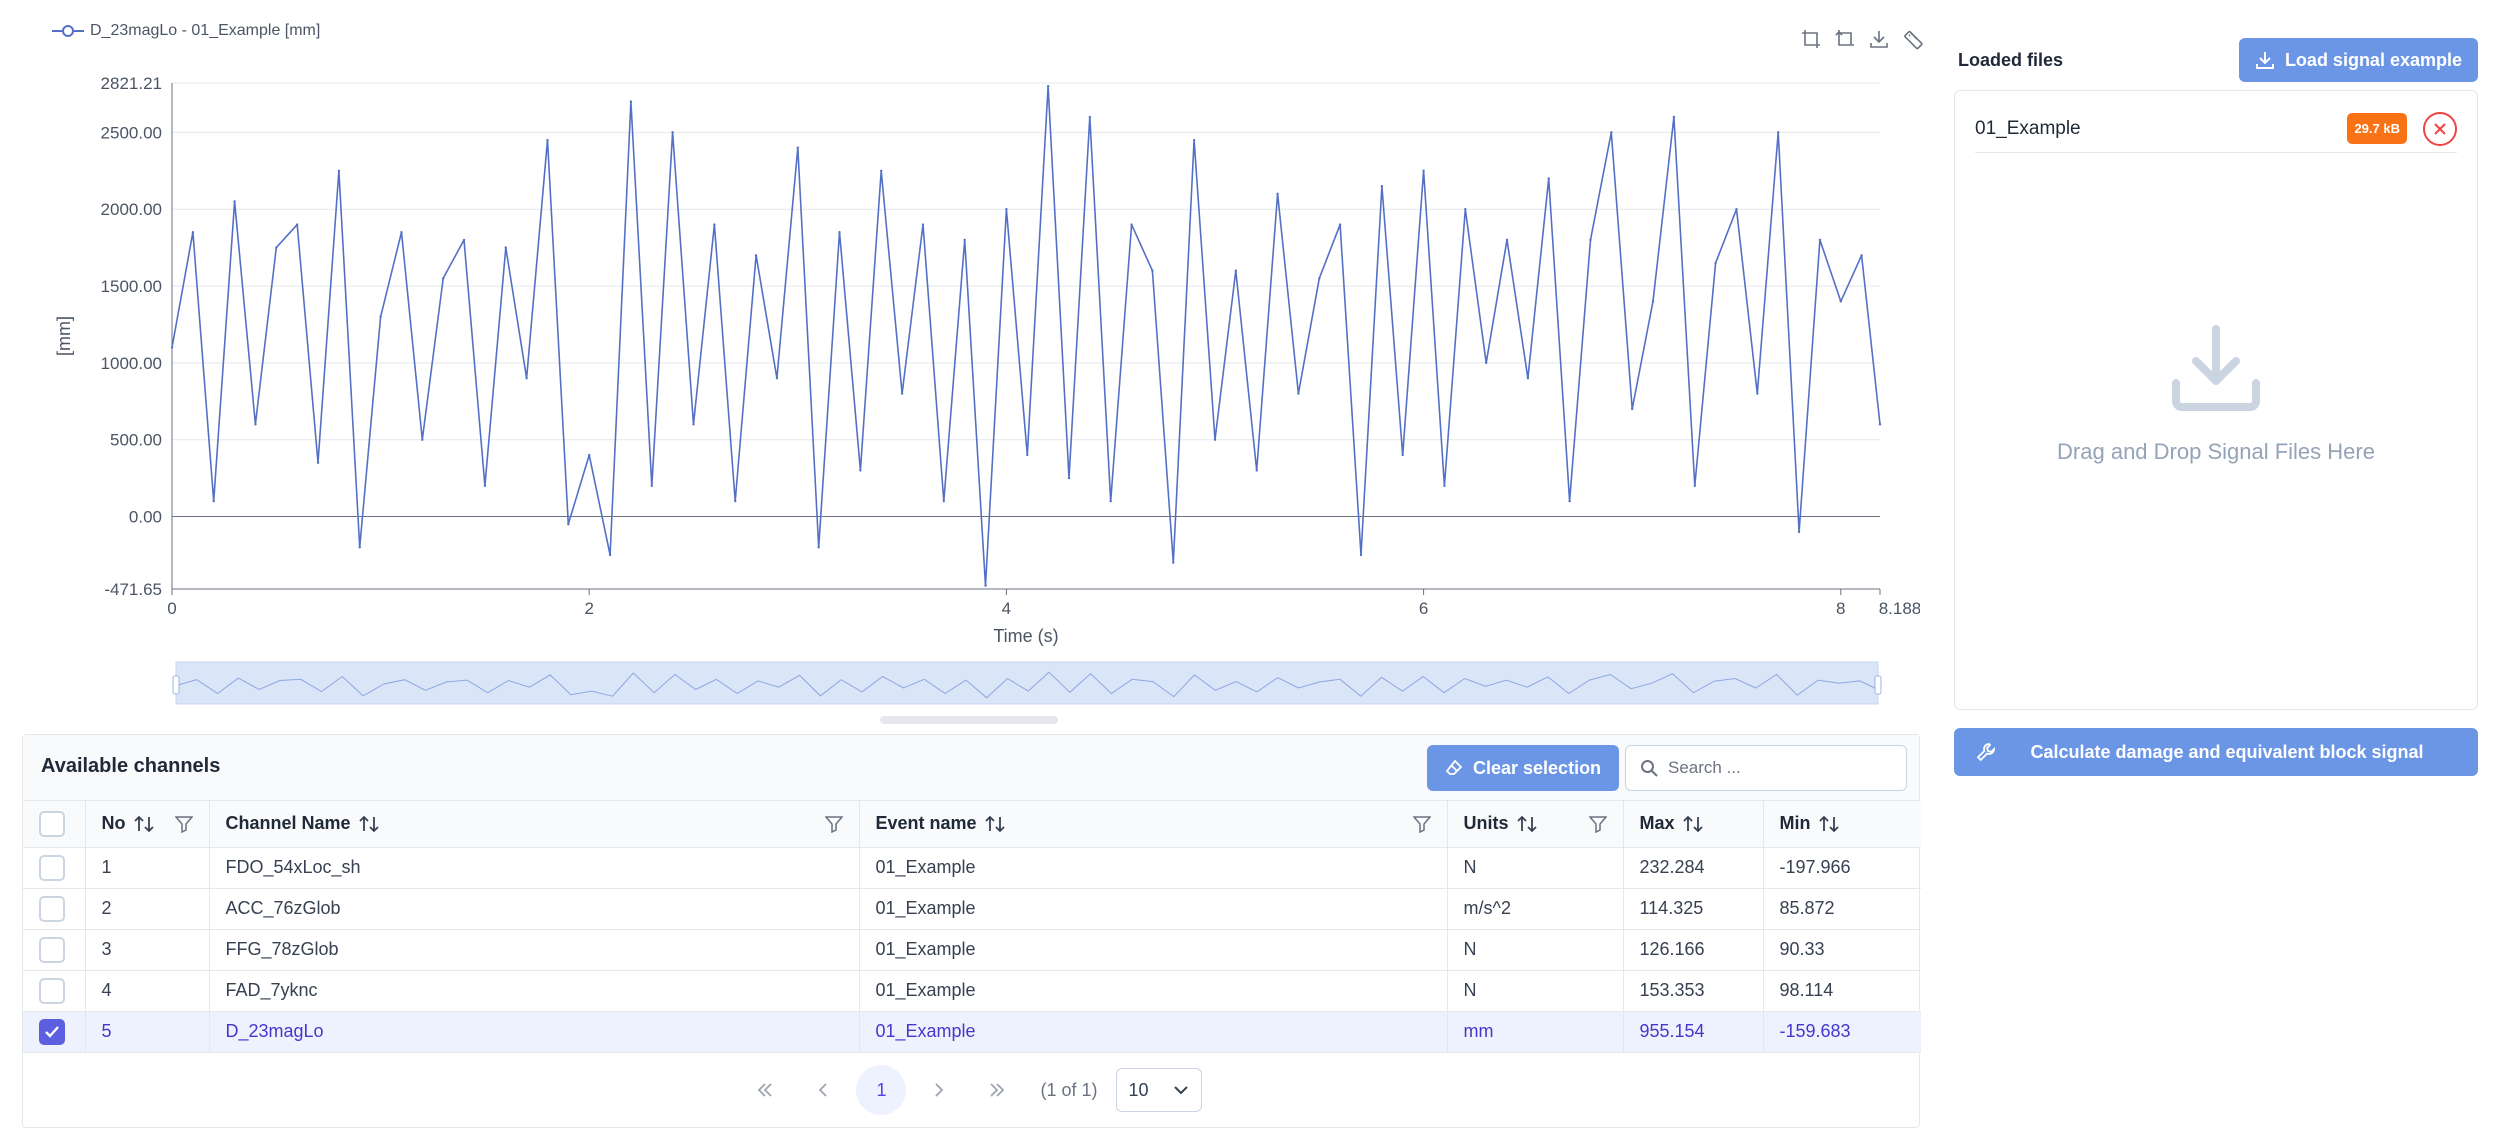 This screenshot has width=2504, height=1140. What do you see at coordinates (765, 1090) in the screenshot?
I see `first-page-button` at bounding box center [765, 1090].